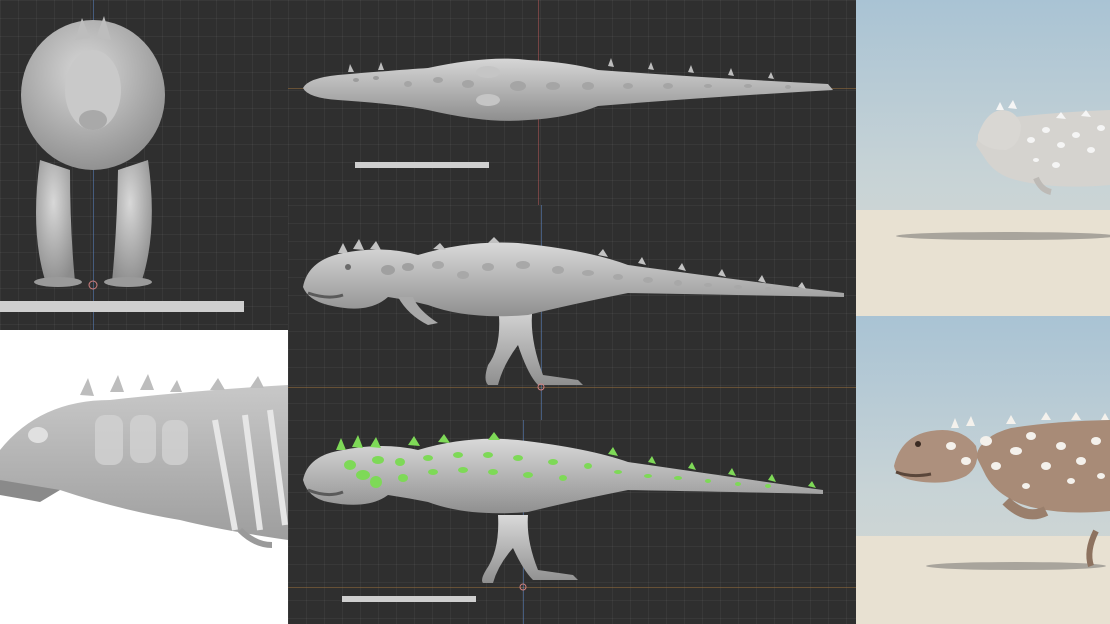 The width and height of the screenshot is (1110, 624). I want to click on head-xray-panel, so click(144, 477).